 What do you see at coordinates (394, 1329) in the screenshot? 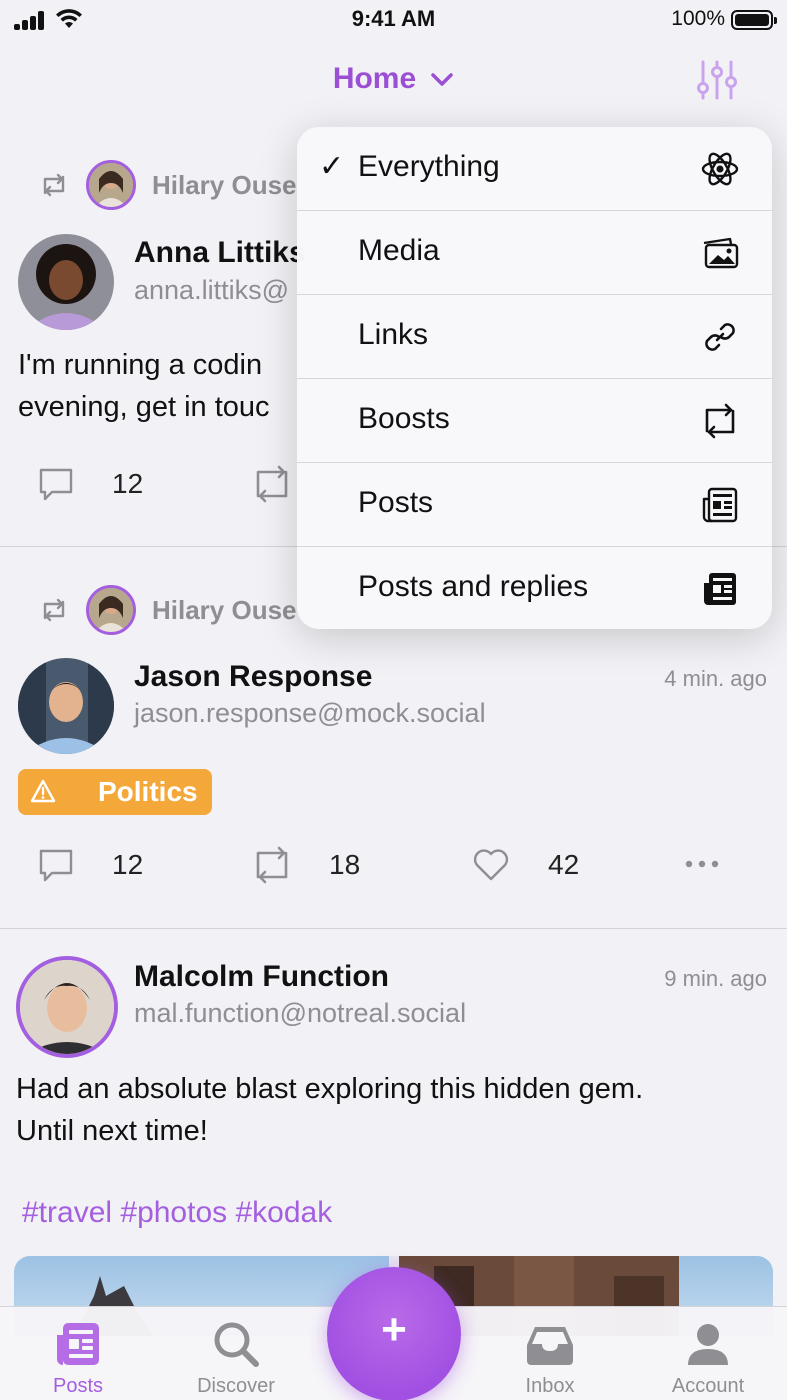
I see `plus-icon: +` at bounding box center [394, 1329].